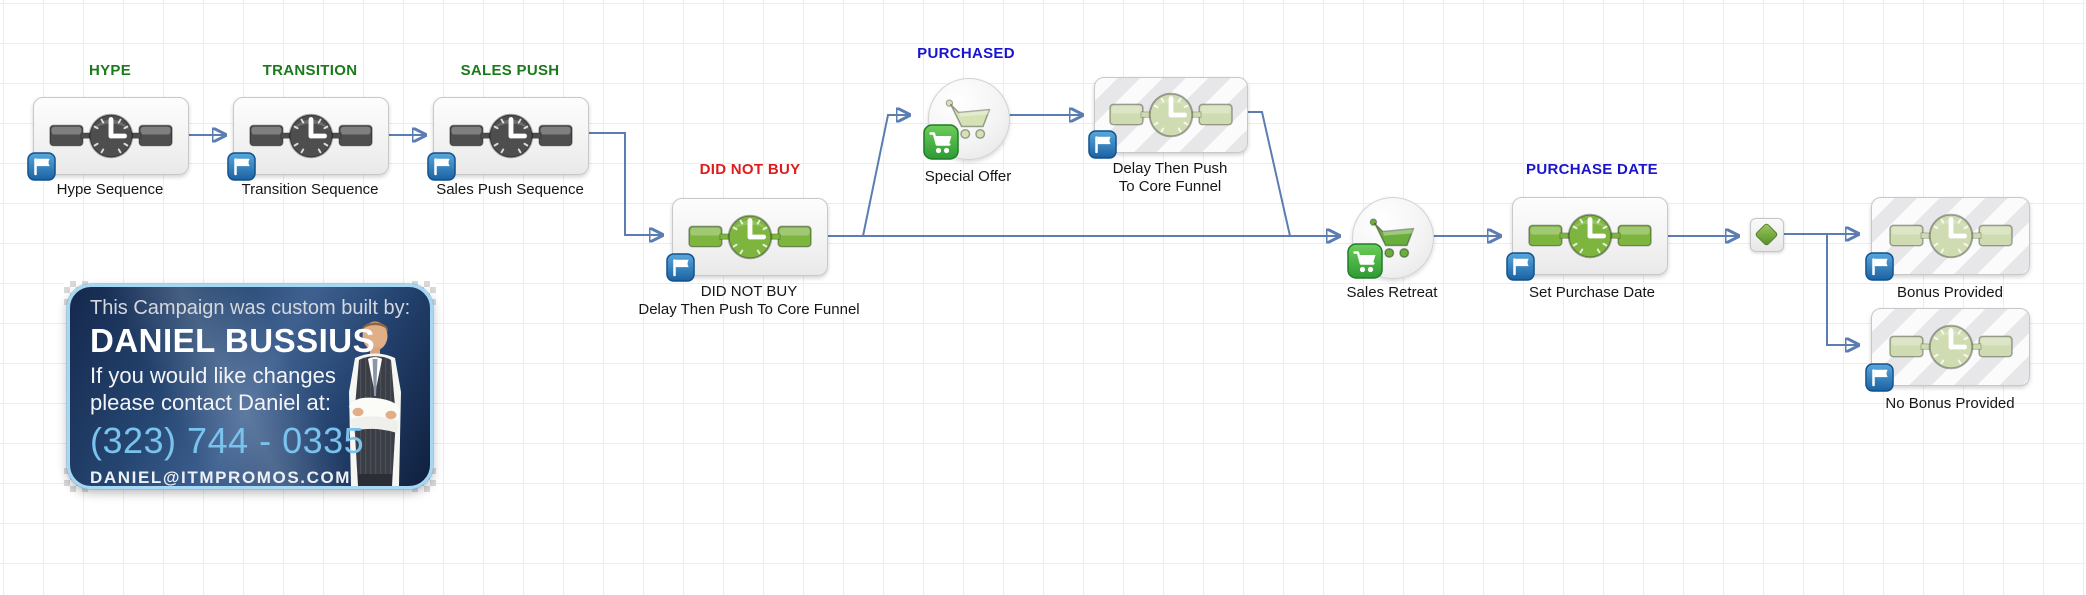 The width and height of the screenshot is (2086, 595). Describe the element at coordinates (233, 340) in the screenshot. I see `badge-name: DANIEL BUSSIUS` at that location.